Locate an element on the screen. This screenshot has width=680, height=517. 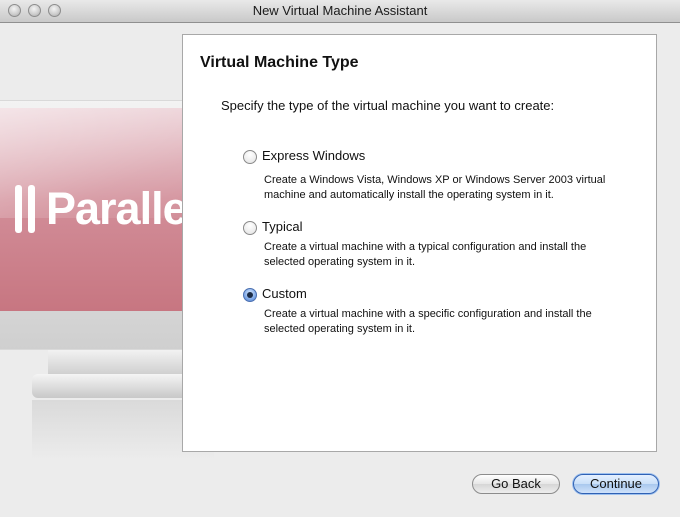
option-label-custom: Custom is located at coordinates (284, 293).